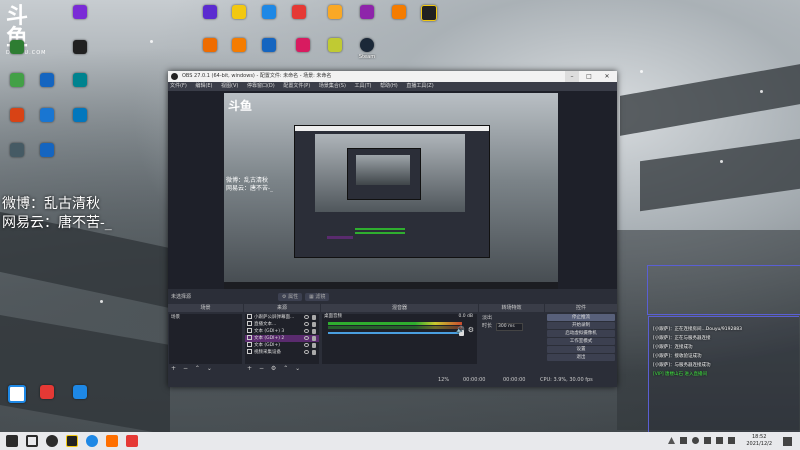 This screenshot has width=800, height=450. I want to click on volume-slider, so click(396, 333).